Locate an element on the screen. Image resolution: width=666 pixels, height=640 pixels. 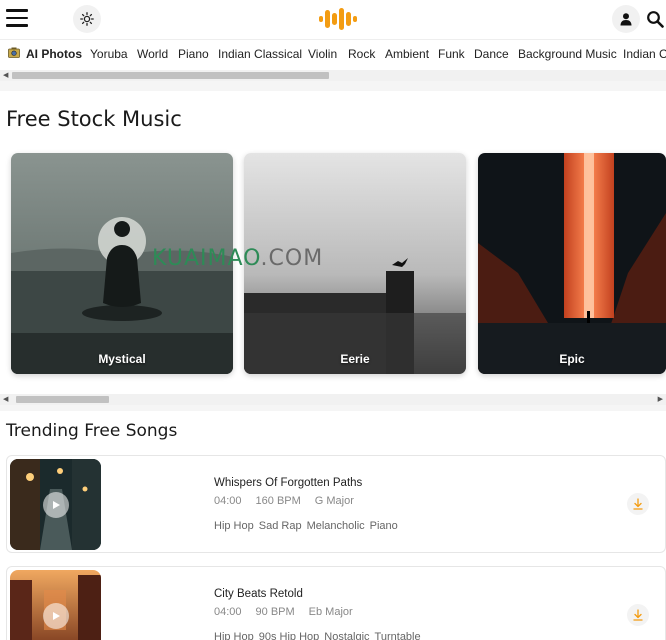
song-tags: Hip Hop Sad Rap Melancholic Piano is located at coordinates (308, 526).